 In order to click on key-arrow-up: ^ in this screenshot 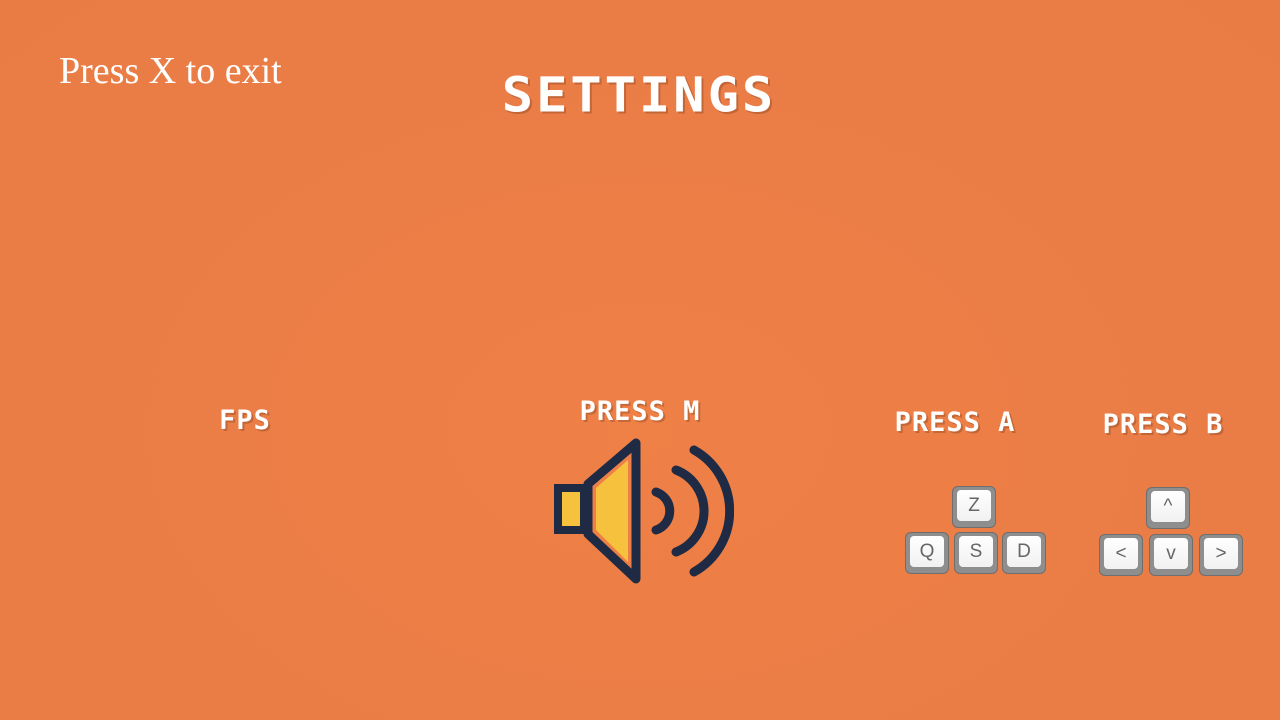, I will do `click(1168, 508)`.